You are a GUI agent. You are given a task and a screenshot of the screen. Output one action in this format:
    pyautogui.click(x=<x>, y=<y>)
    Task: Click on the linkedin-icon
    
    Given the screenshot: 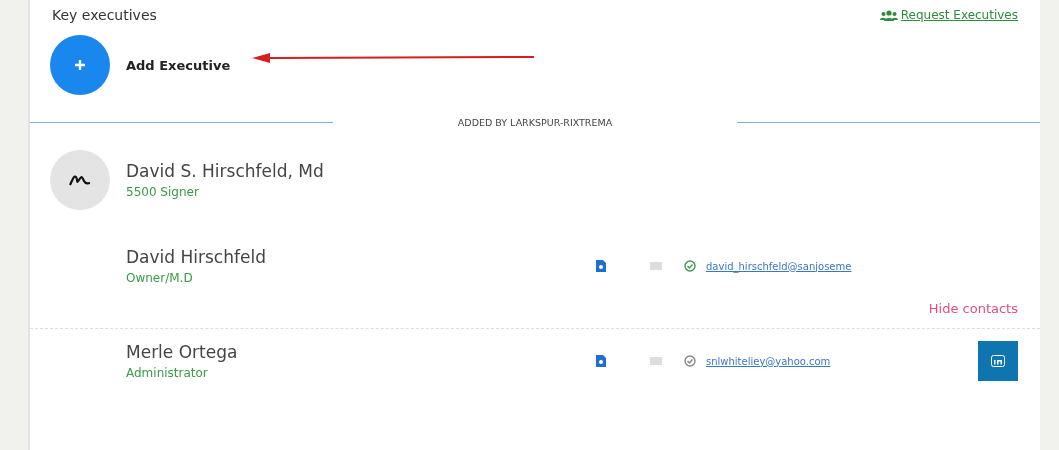 What is the action you would take?
    pyautogui.click(x=998, y=361)
    